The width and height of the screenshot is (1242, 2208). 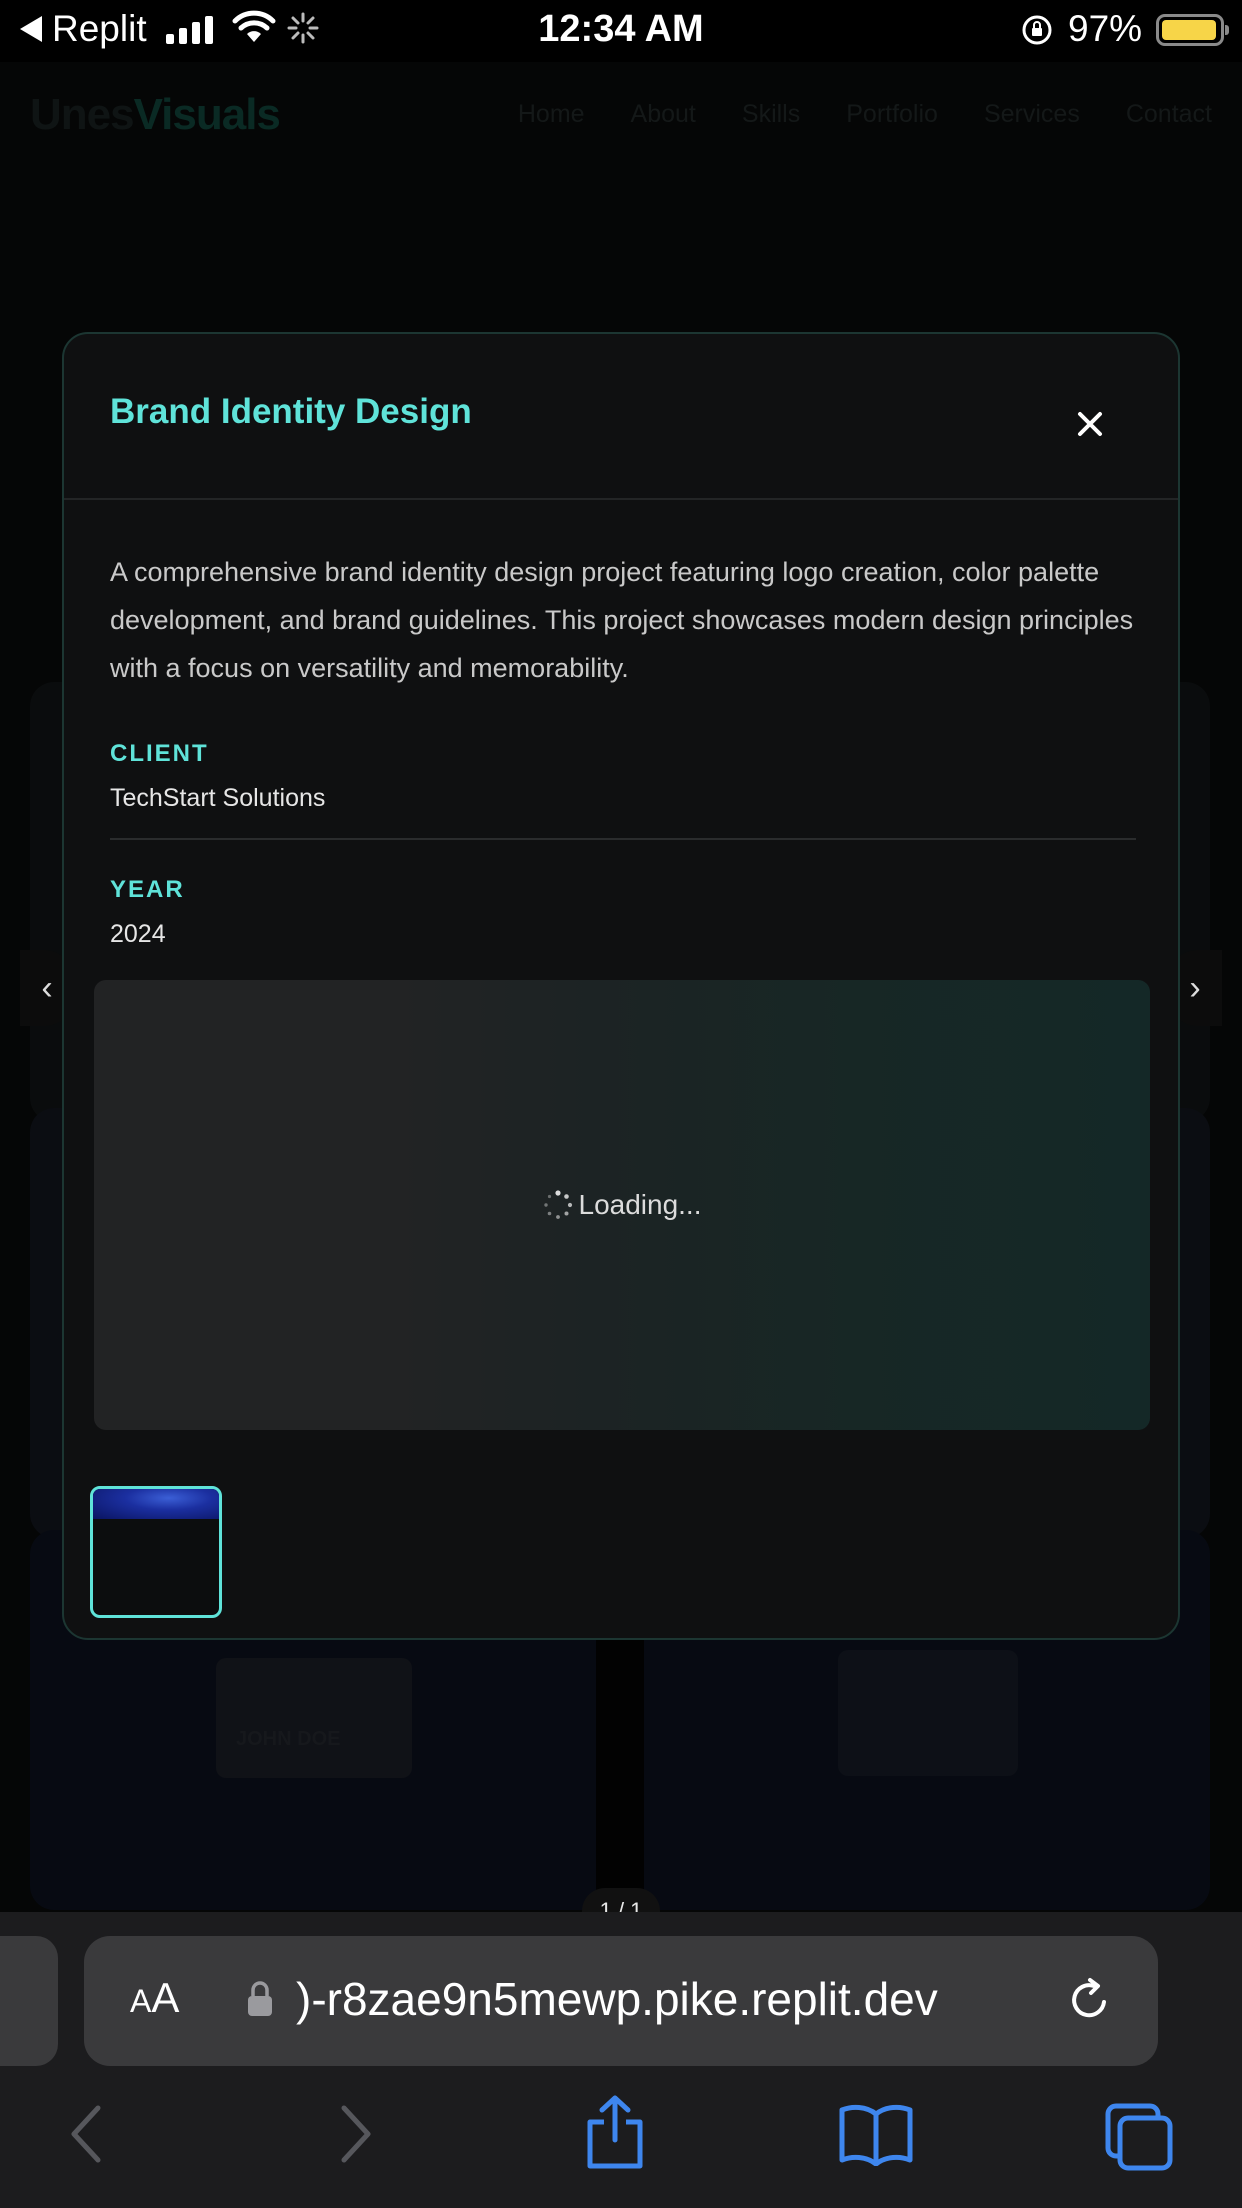 What do you see at coordinates (620, 1769) in the screenshot?
I see `background-divider` at bounding box center [620, 1769].